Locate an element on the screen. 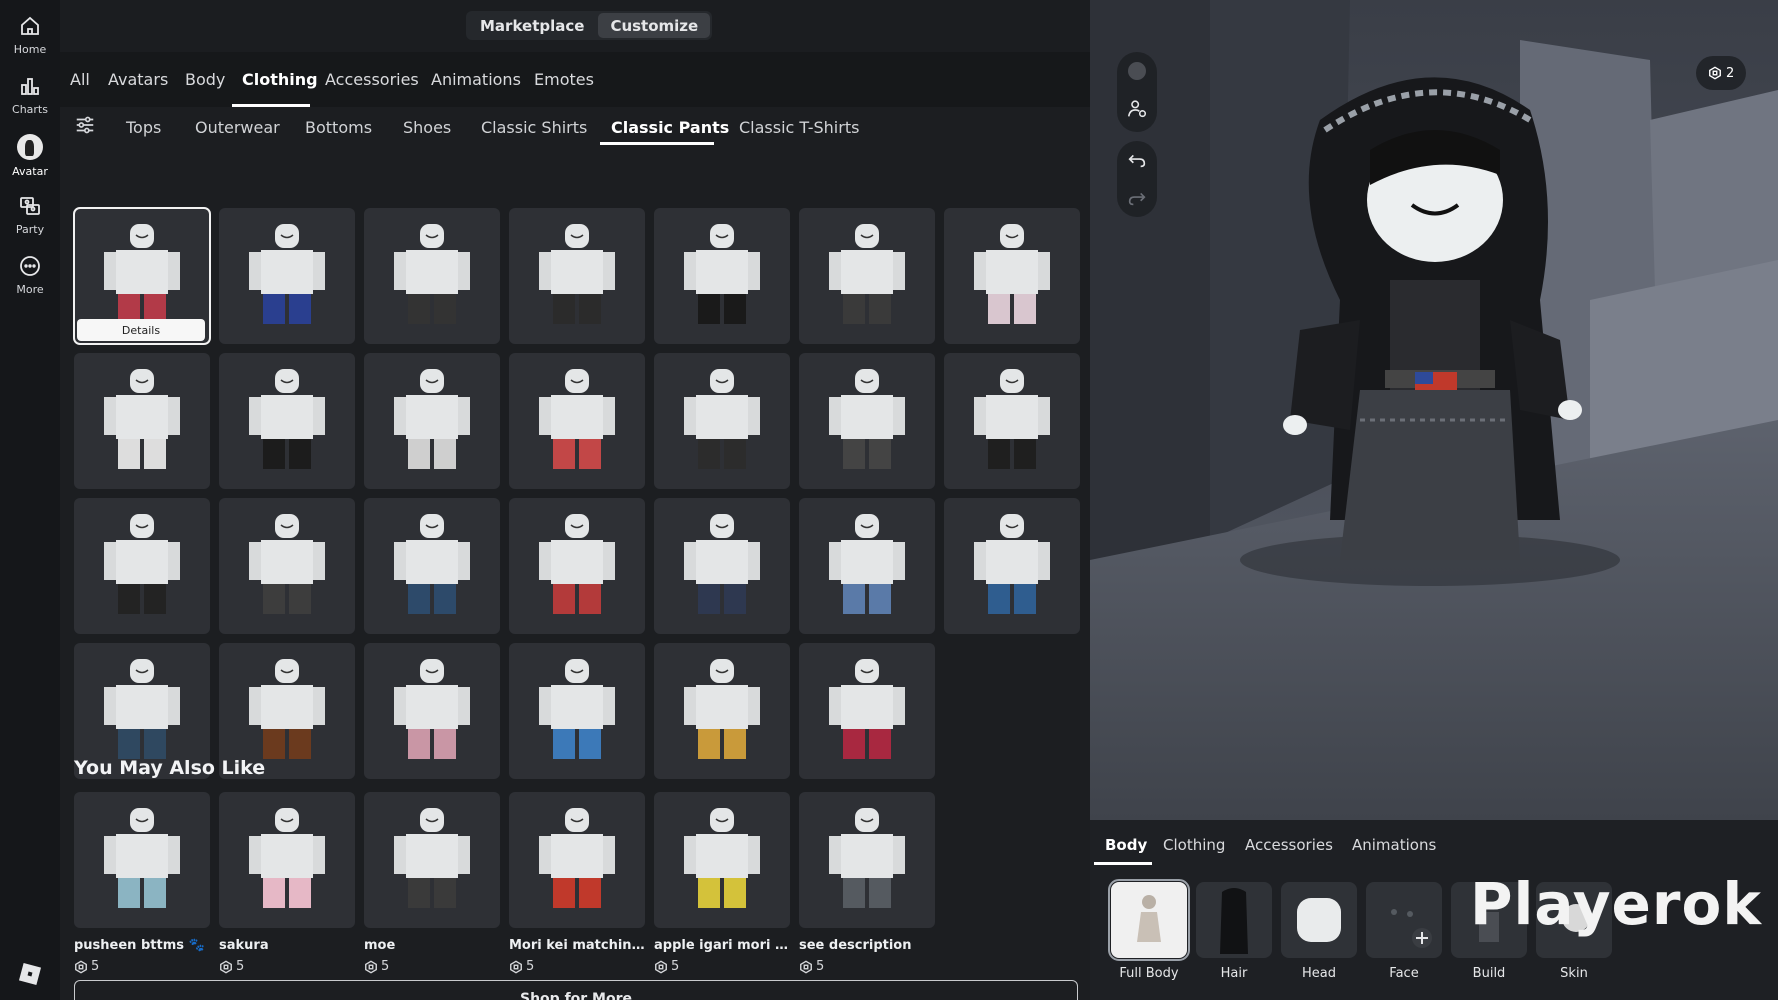  shop-for-more-button: Shop for More is located at coordinates (576, 990).